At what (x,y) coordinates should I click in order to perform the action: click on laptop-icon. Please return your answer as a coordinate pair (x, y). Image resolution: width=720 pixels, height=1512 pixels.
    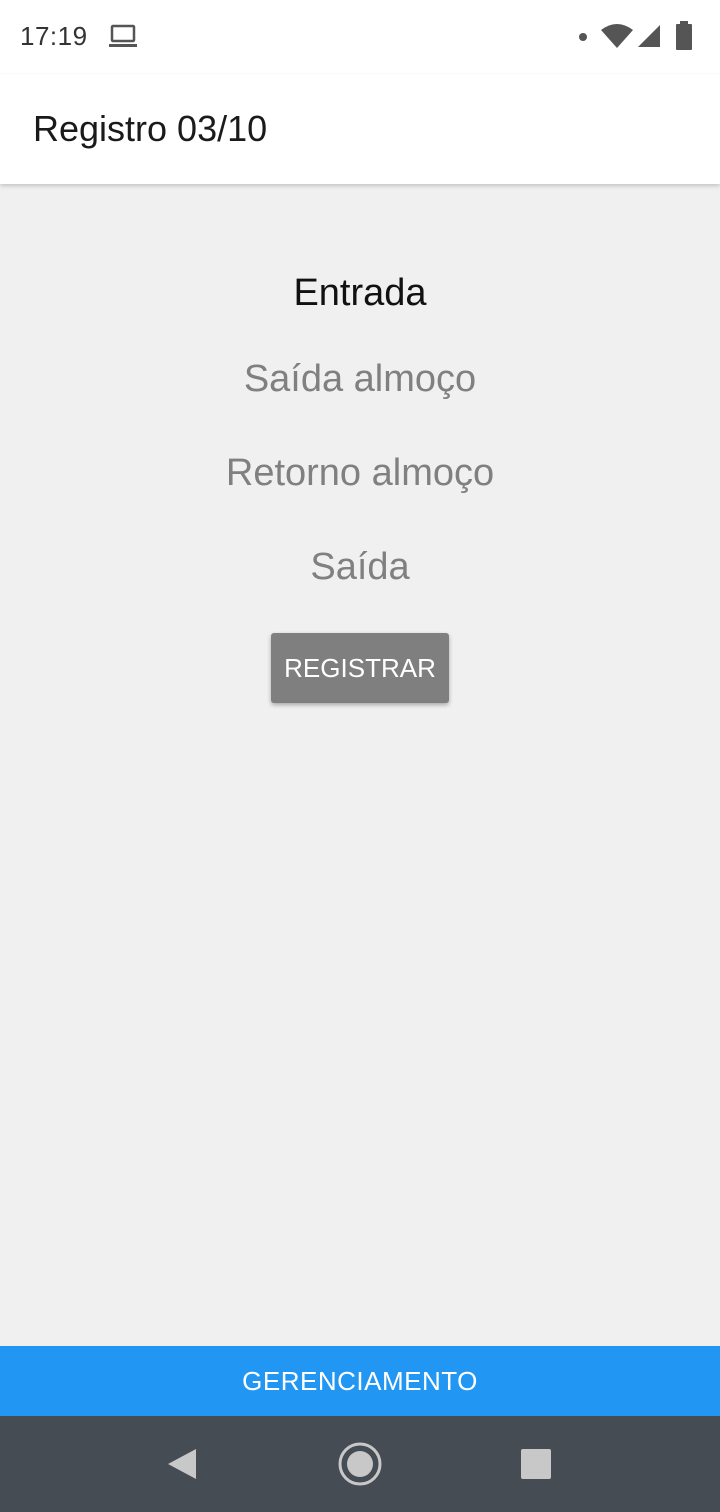
    Looking at the image, I should click on (123, 39).